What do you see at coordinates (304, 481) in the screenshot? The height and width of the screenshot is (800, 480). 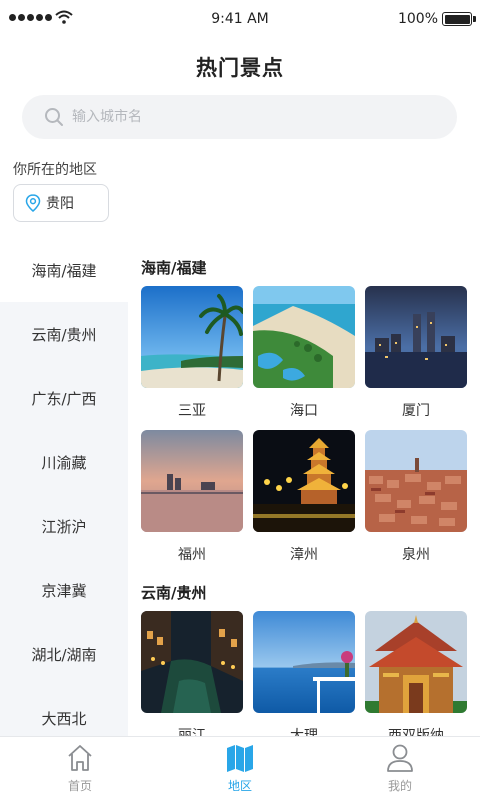 I see `spot-photo-zhangzhou` at bounding box center [304, 481].